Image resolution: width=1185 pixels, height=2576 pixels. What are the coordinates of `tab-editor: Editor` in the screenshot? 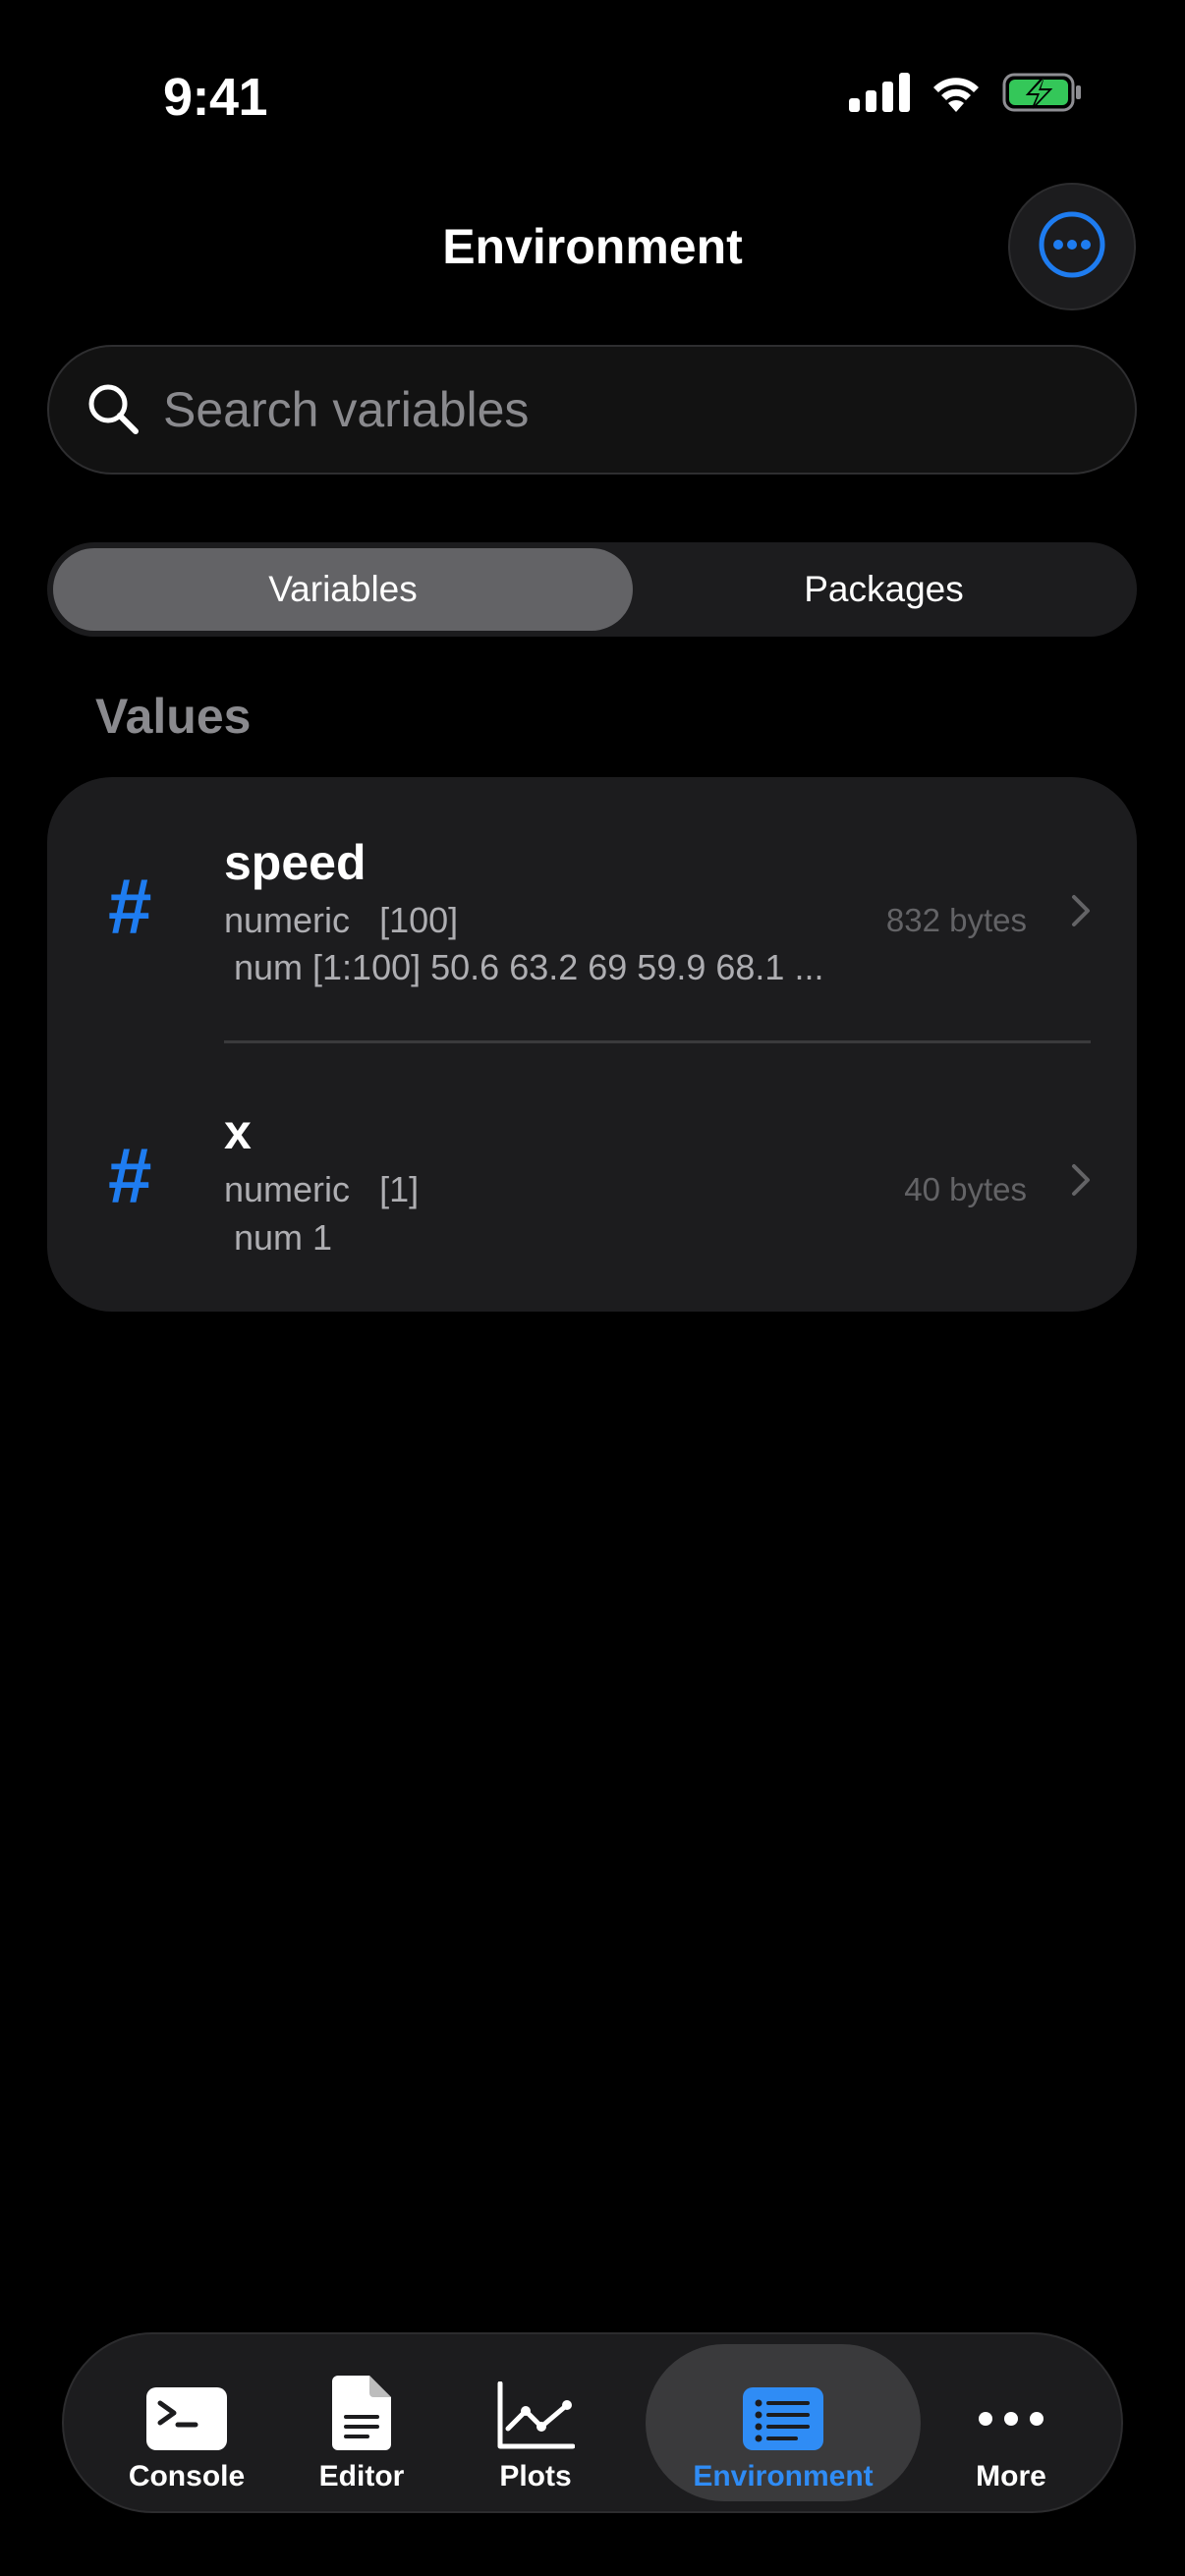 It's located at (362, 2422).